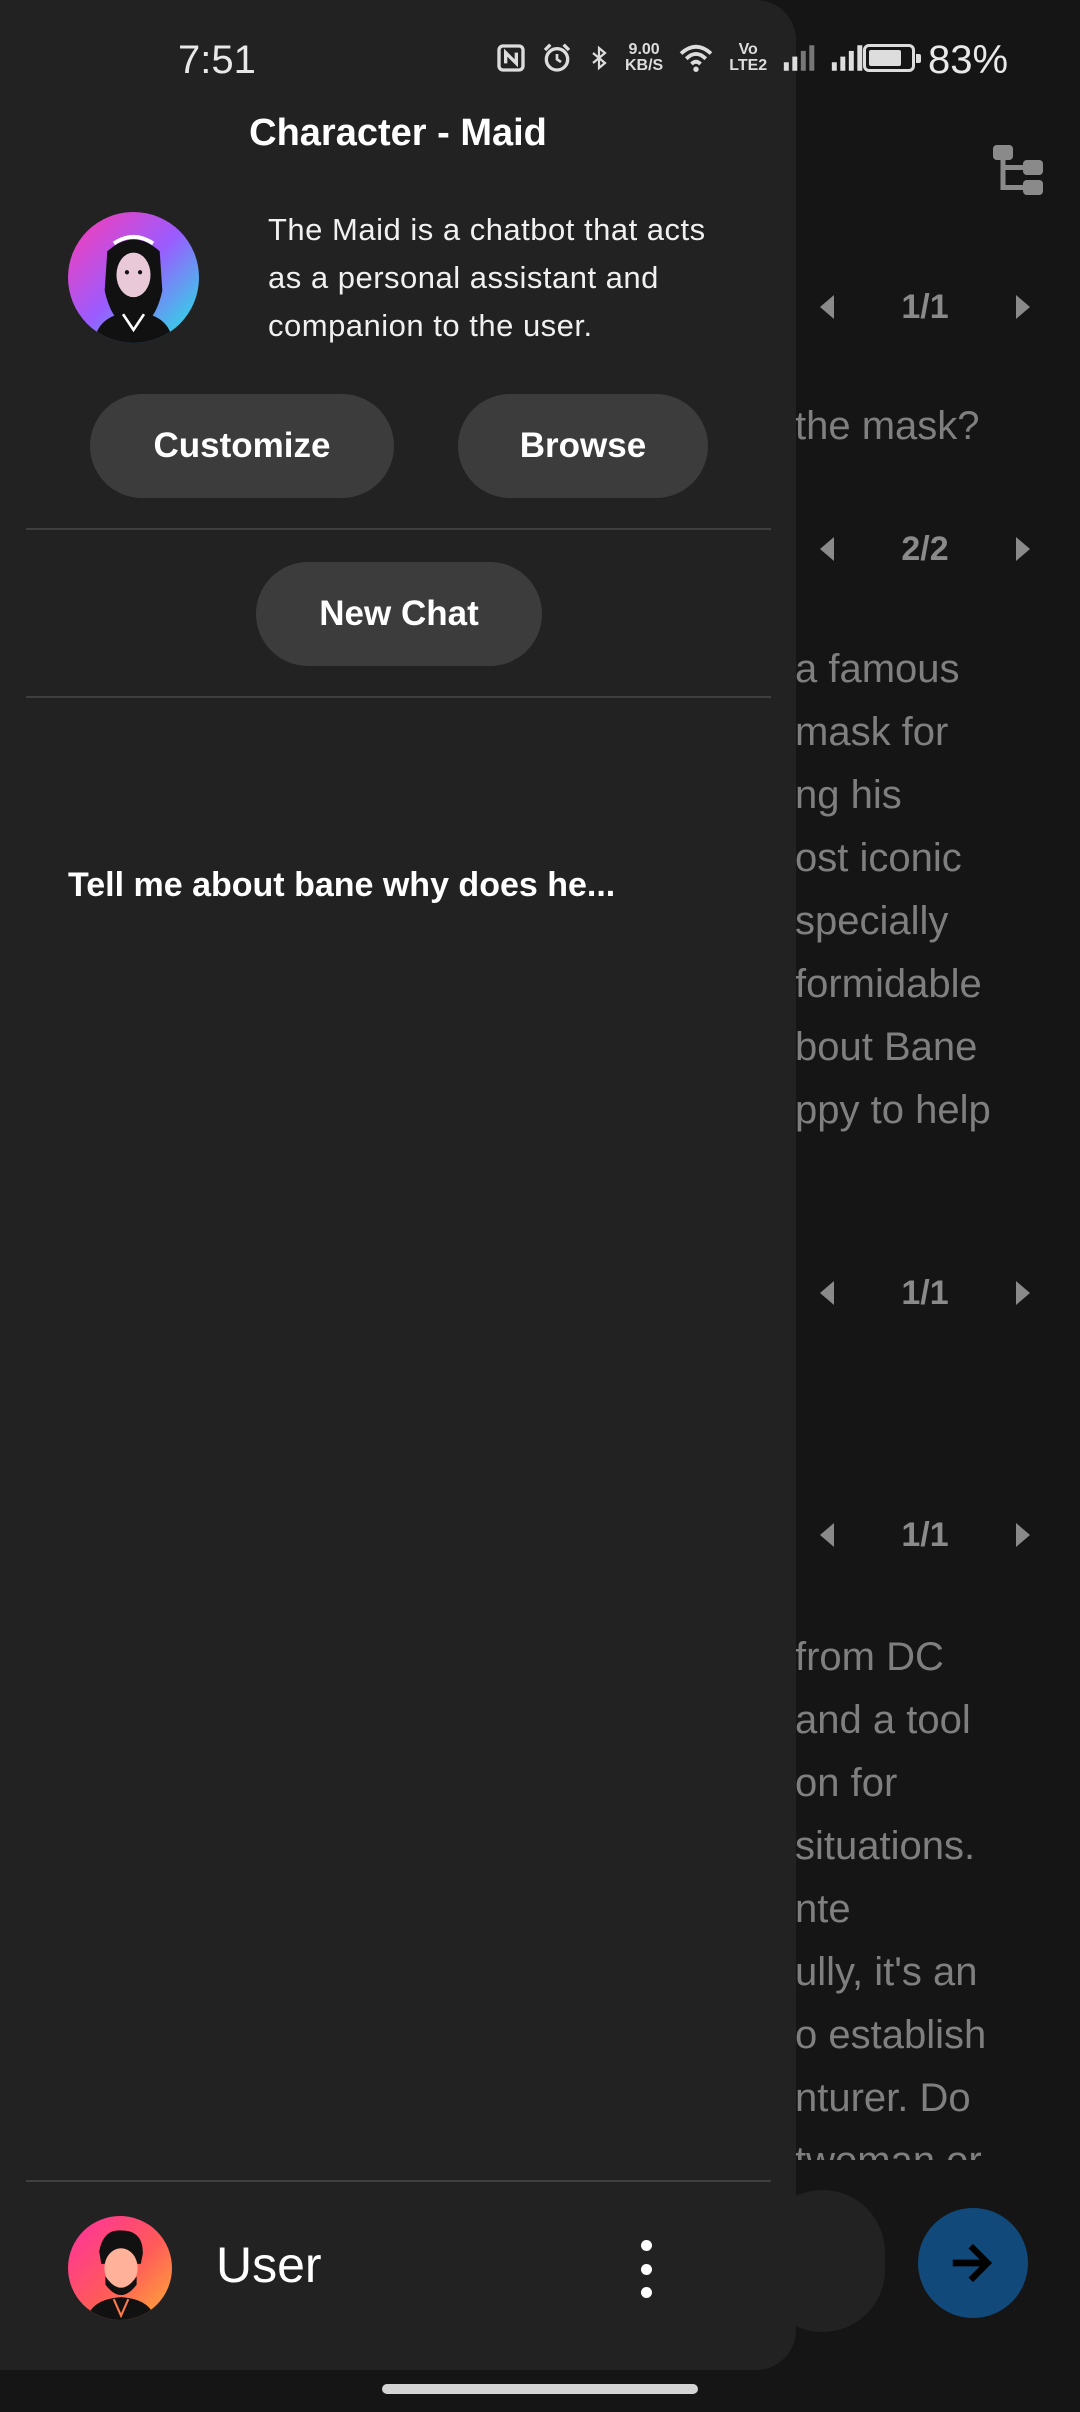 This screenshot has height=2412, width=1080. What do you see at coordinates (217, 60) in the screenshot?
I see `clock: 7:51` at bounding box center [217, 60].